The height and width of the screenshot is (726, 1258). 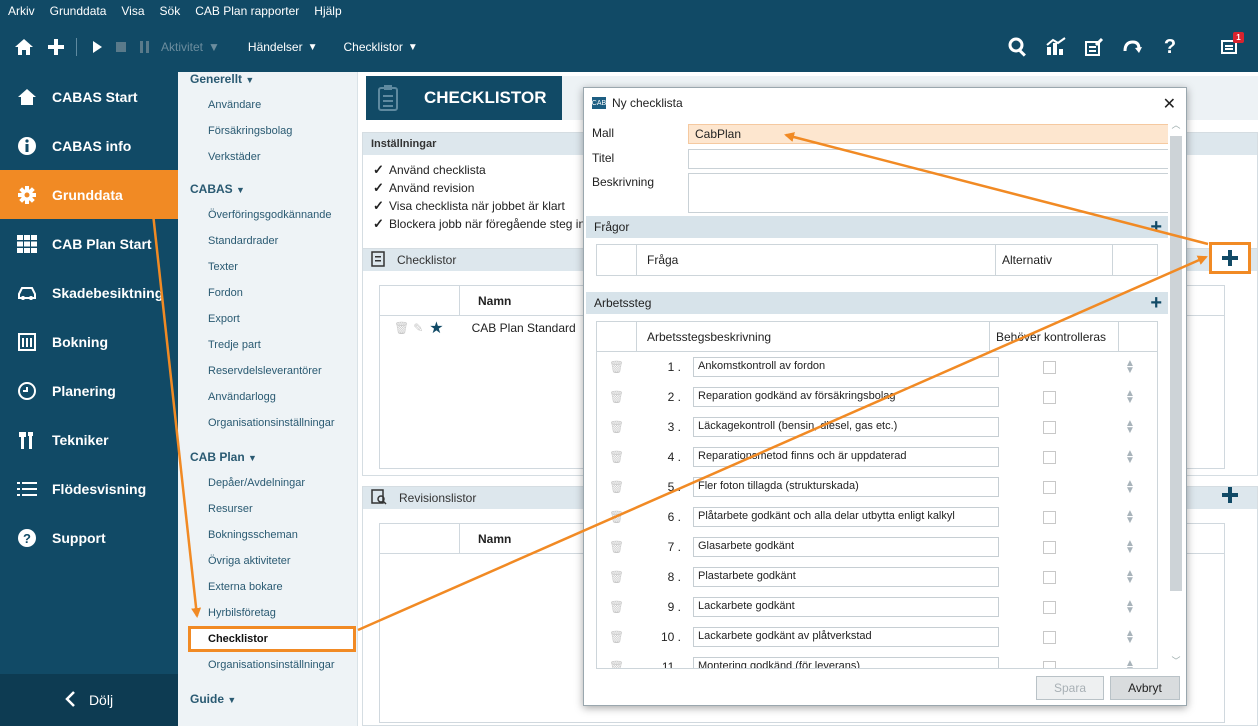 I want to click on step-row: 🗑 7 . Glasarbete godkänt ▲ ▼, so click(x=877, y=547).